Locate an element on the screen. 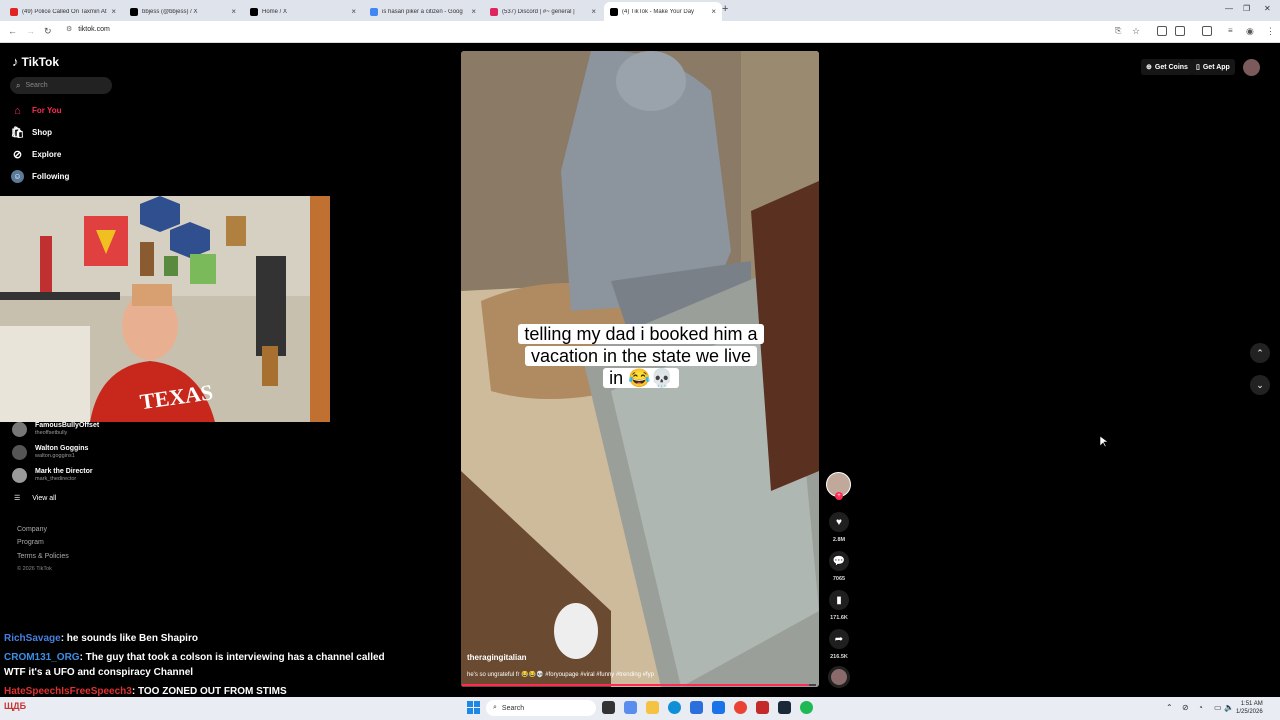  next-video-button: ⌄ is located at coordinates (1260, 385).